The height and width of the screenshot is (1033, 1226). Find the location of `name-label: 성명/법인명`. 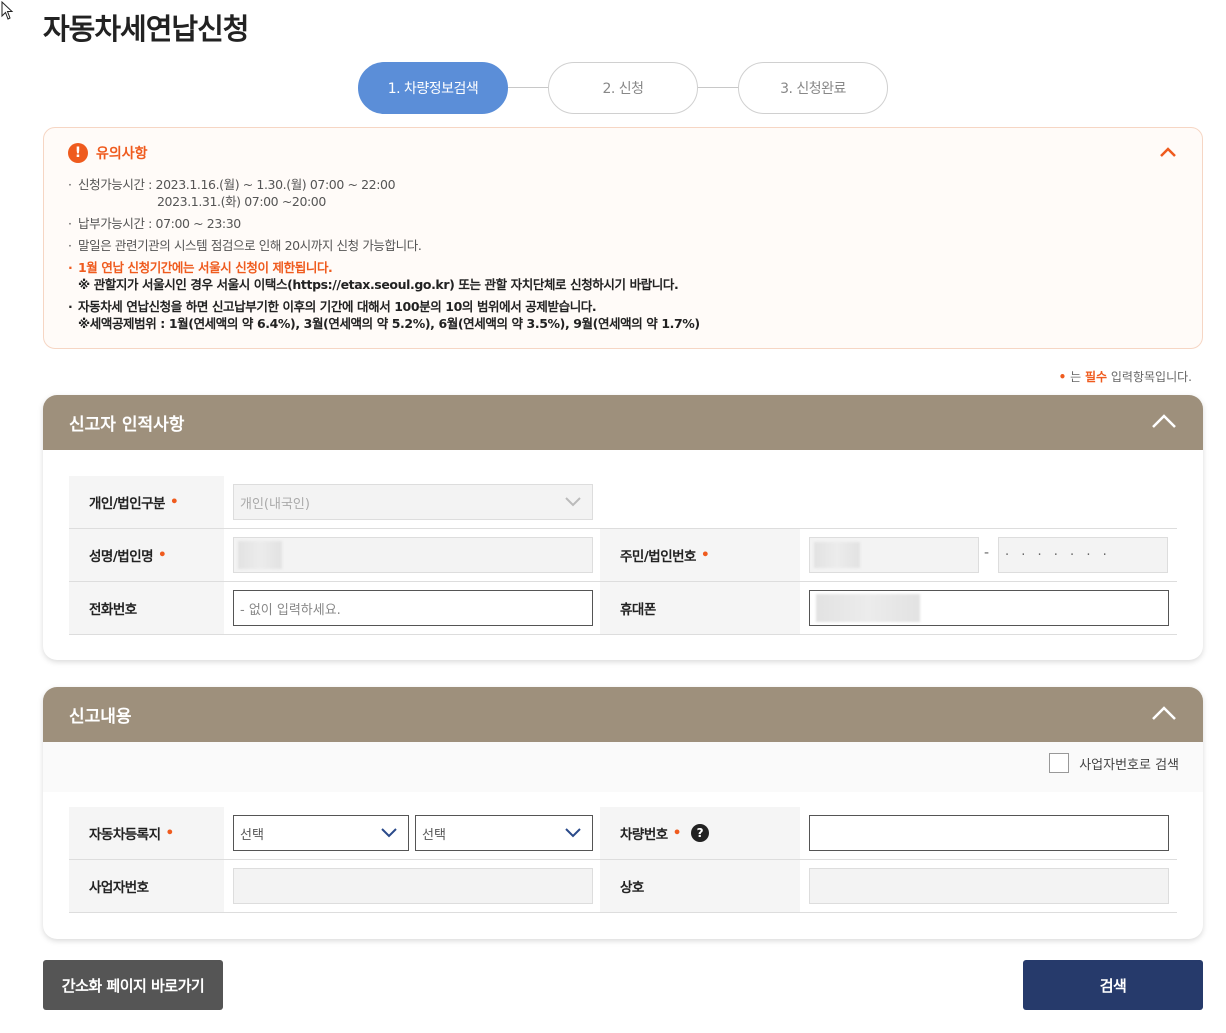

name-label: 성명/법인명 is located at coordinates (121, 557).